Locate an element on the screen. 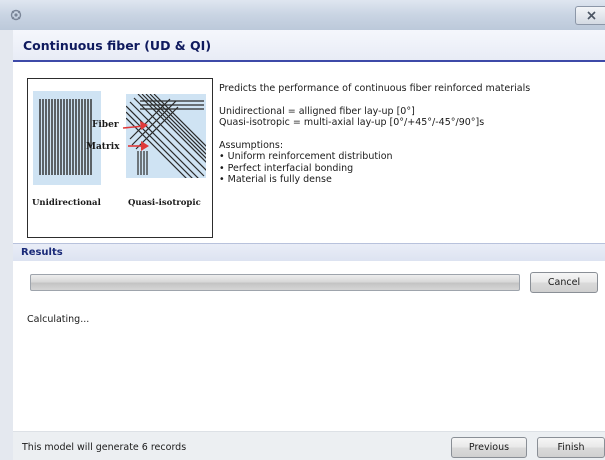 This screenshot has height=460, width=605. results-section-header: Results is located at coordinates (309, 252).